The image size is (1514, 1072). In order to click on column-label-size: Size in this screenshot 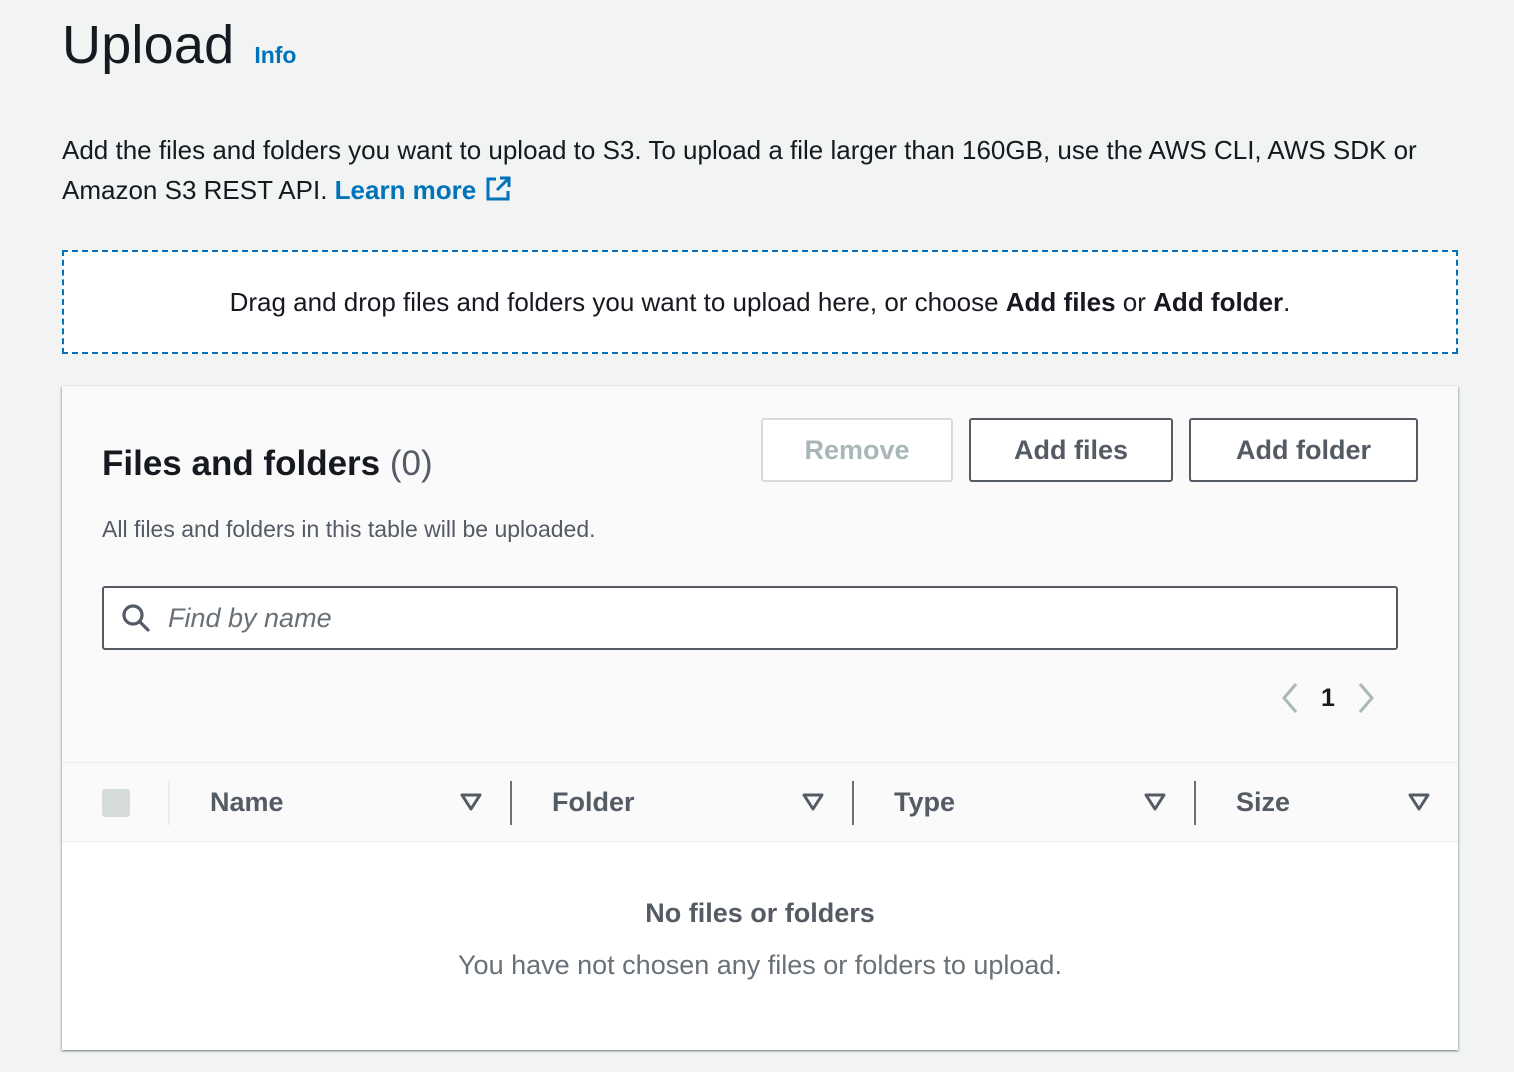, I will do `click(1263, 801)`.